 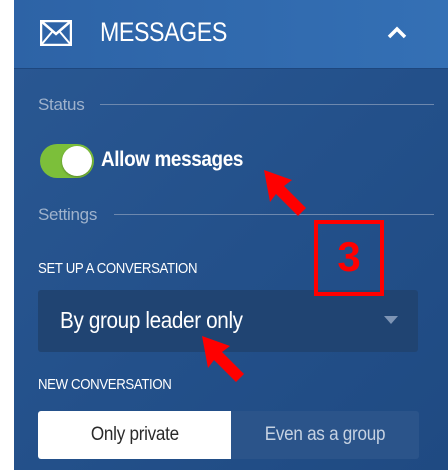 I want to click on panel-title: MESSAGES, so click(x=163, y=32).